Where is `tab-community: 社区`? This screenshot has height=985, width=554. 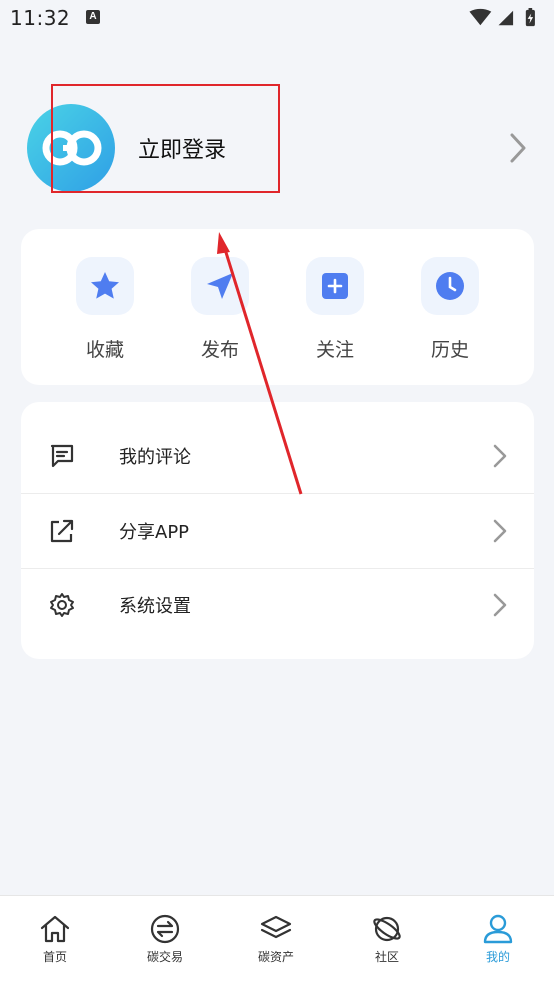 tab-community: 社区 is located at coordinates (387, 940).